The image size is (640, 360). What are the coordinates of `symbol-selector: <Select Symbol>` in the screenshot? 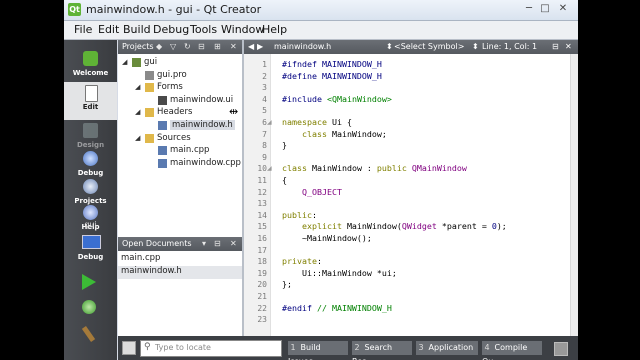 It's located at (429, 46).